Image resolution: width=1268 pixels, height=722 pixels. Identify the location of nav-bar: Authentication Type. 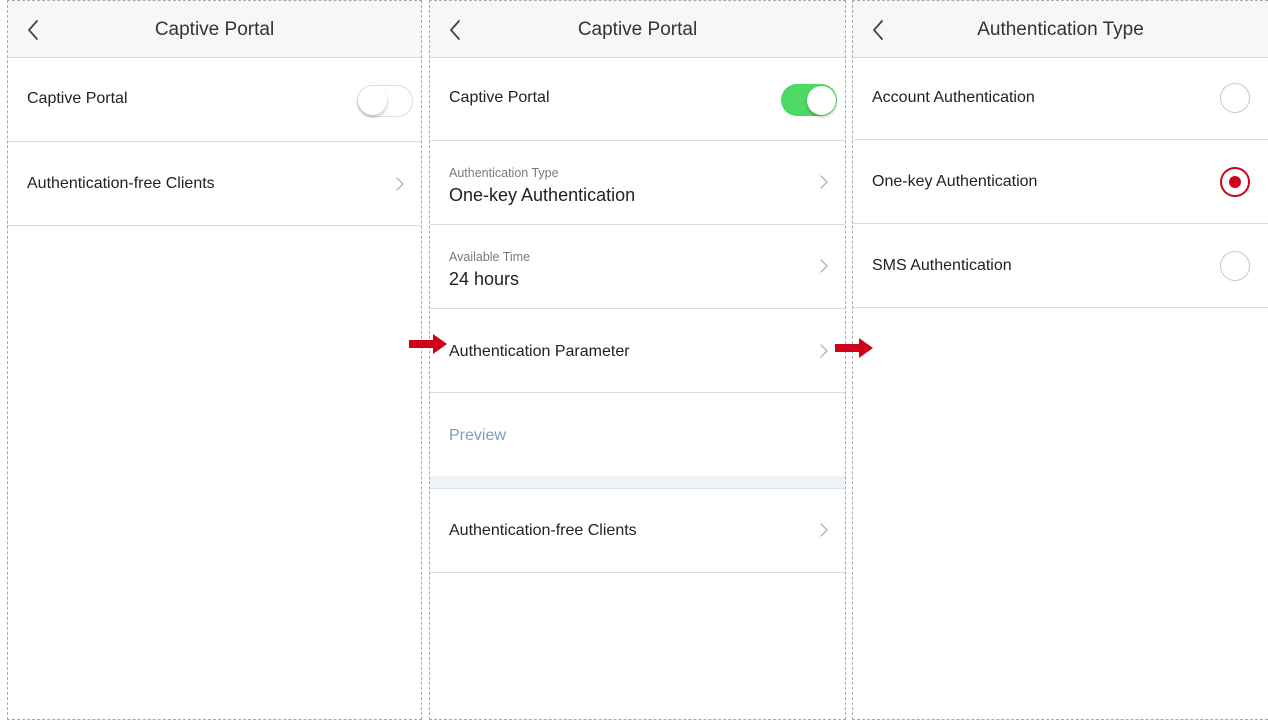
(1060, 29).